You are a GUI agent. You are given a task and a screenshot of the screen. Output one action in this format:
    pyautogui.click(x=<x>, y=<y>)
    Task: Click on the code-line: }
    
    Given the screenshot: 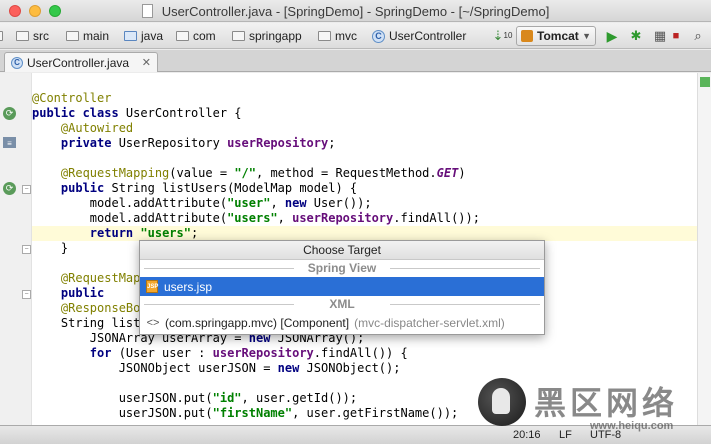 What is the action you would take?
    pyautogui.click(x=50, y=248)
    